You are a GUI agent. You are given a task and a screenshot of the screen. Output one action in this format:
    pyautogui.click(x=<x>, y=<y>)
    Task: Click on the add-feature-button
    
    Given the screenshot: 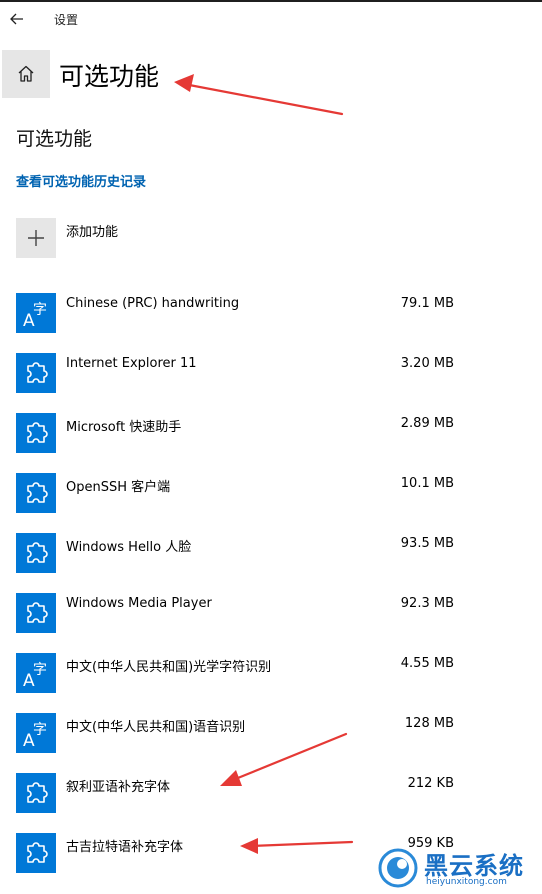 What is the action you would take?
    pyautogui.click(x=36, y=238)
    